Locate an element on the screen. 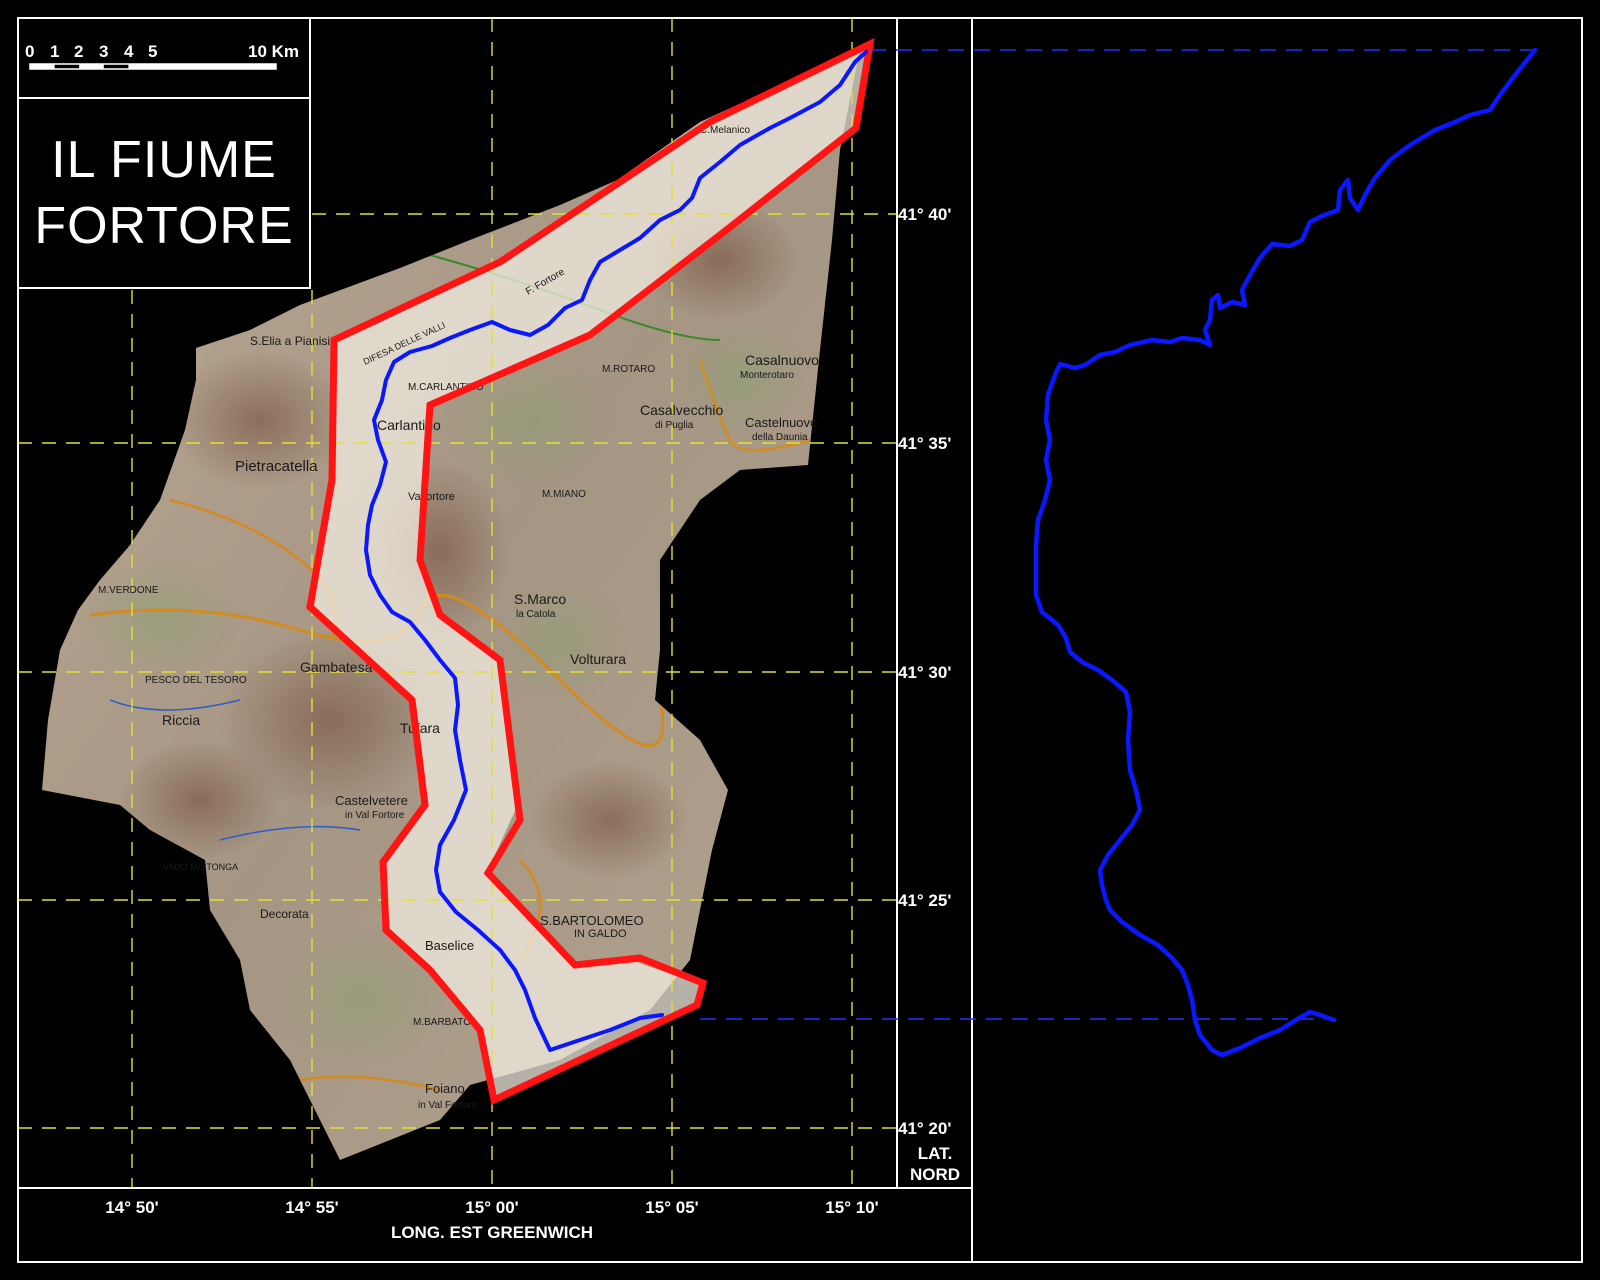  lat-axis-title: LAT. NORD is located at coordinates (935, 1164).